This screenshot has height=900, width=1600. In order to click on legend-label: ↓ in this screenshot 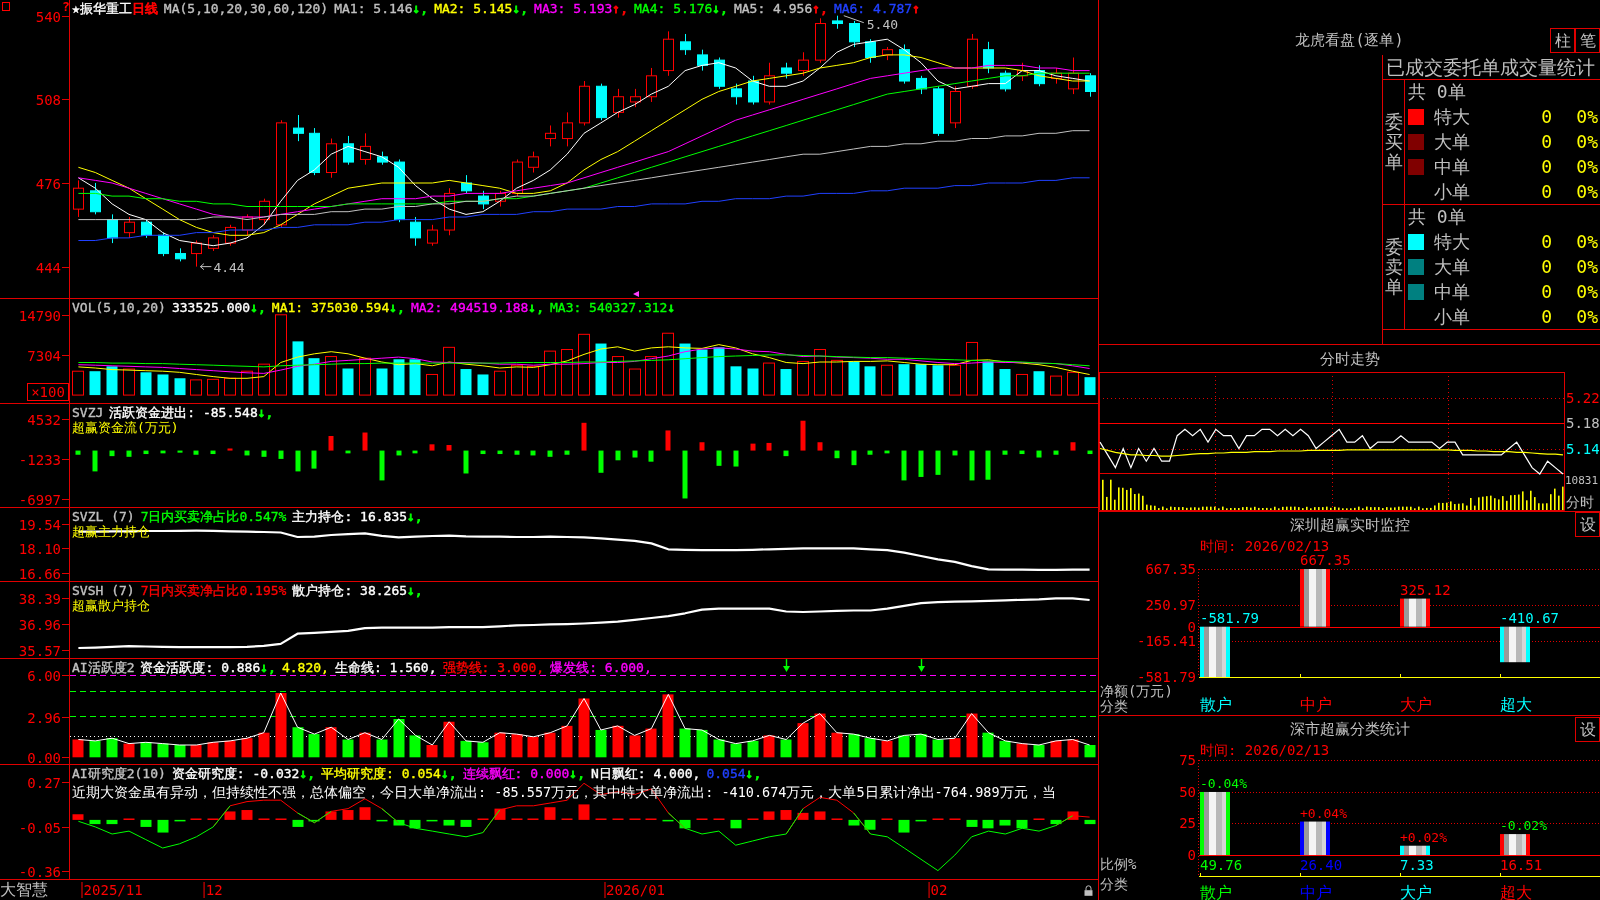, I will do `click(671, 307)`.